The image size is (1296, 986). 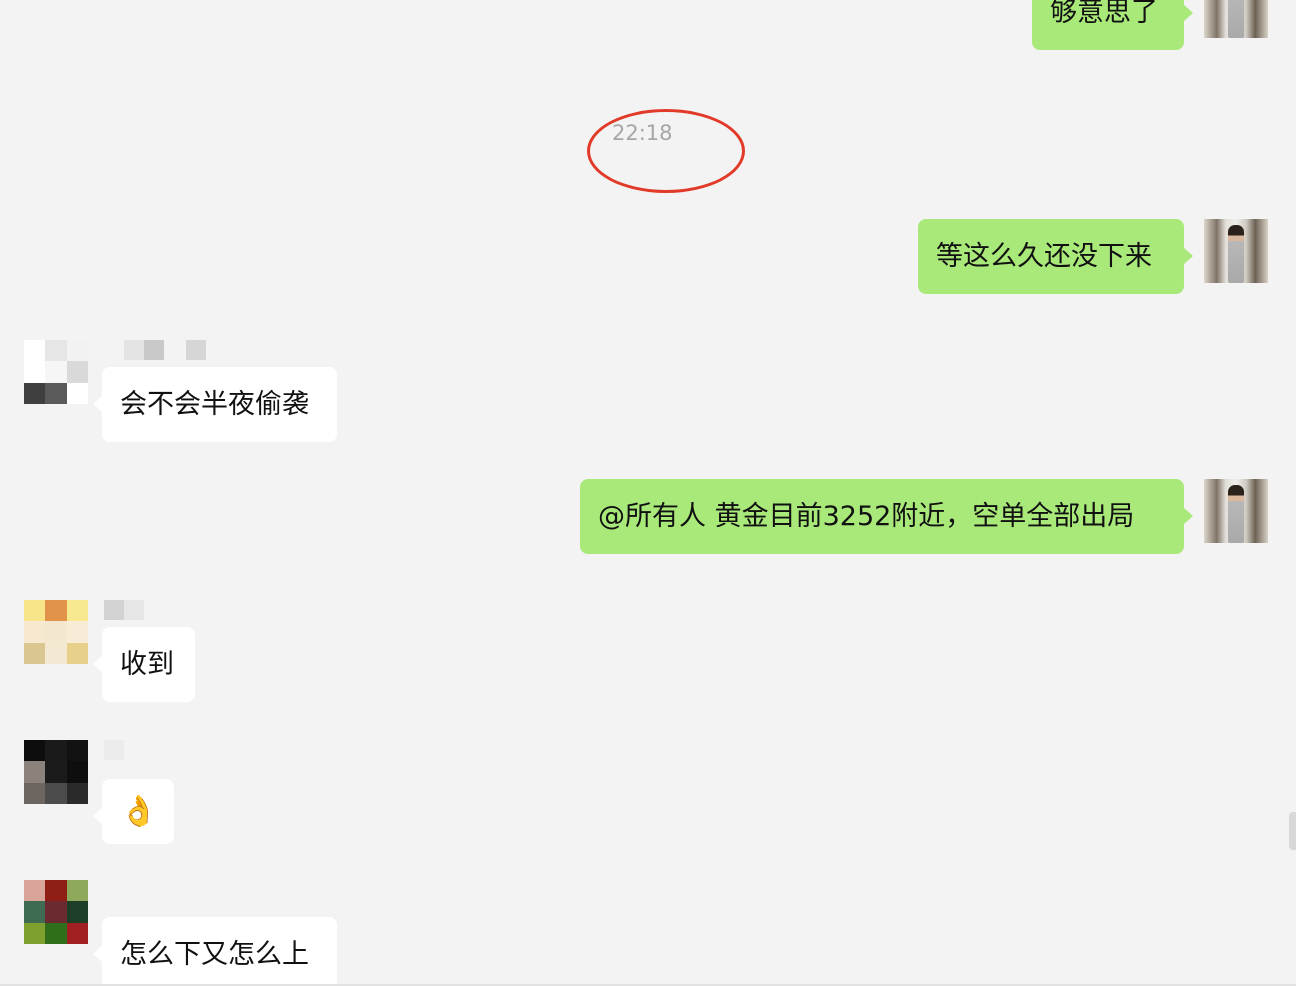 I want to click on message-bubble-incoming: 收到, so click(x=144, y=664).